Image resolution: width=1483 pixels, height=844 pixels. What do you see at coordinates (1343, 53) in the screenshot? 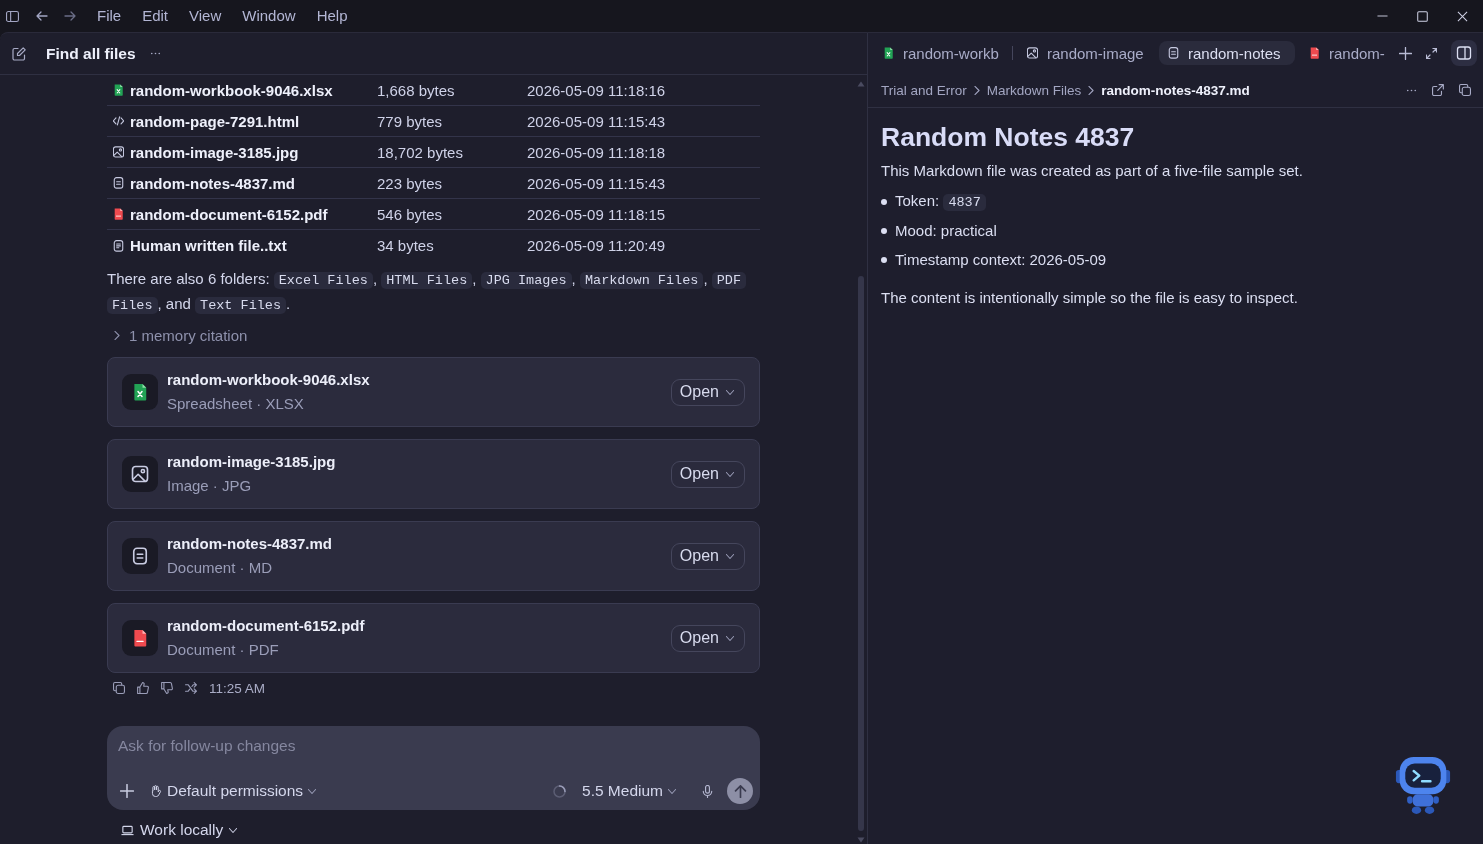
I see `editor-tab: random-` at bounding box center [1343, 53].